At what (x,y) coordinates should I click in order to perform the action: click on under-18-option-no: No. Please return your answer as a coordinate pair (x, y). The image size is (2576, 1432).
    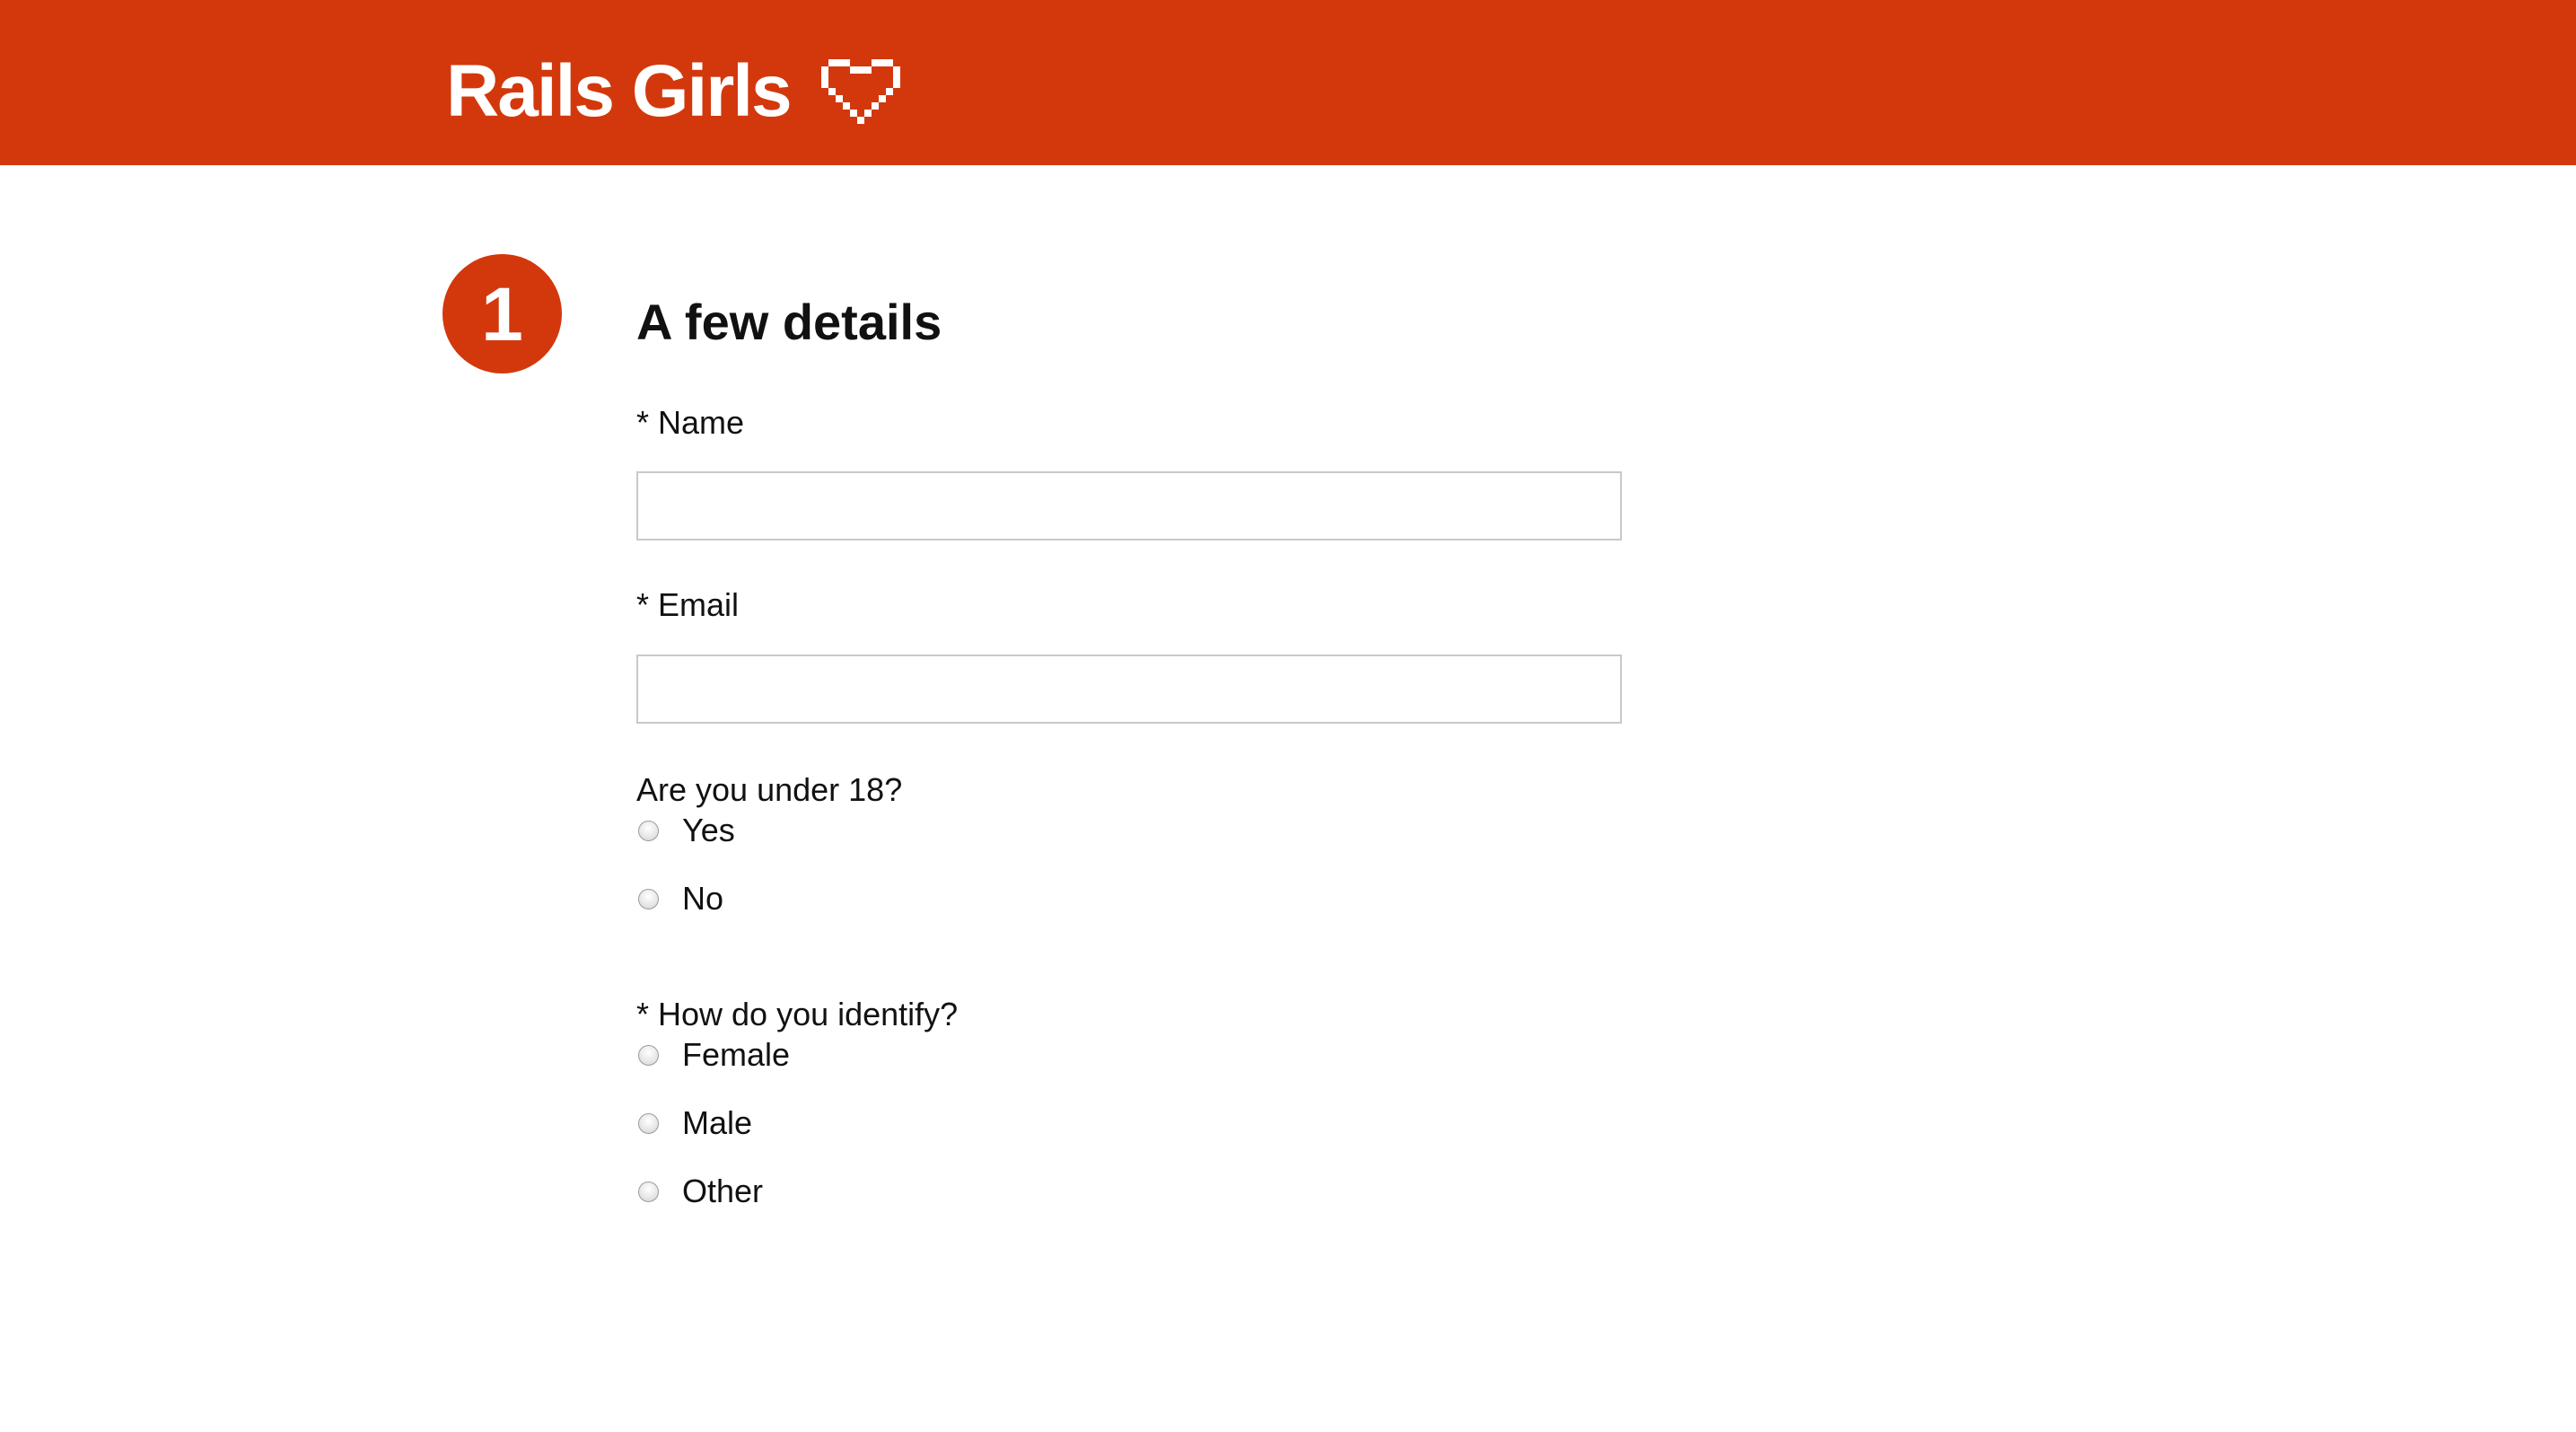
    Looking at the image, I should click on (679, 898).